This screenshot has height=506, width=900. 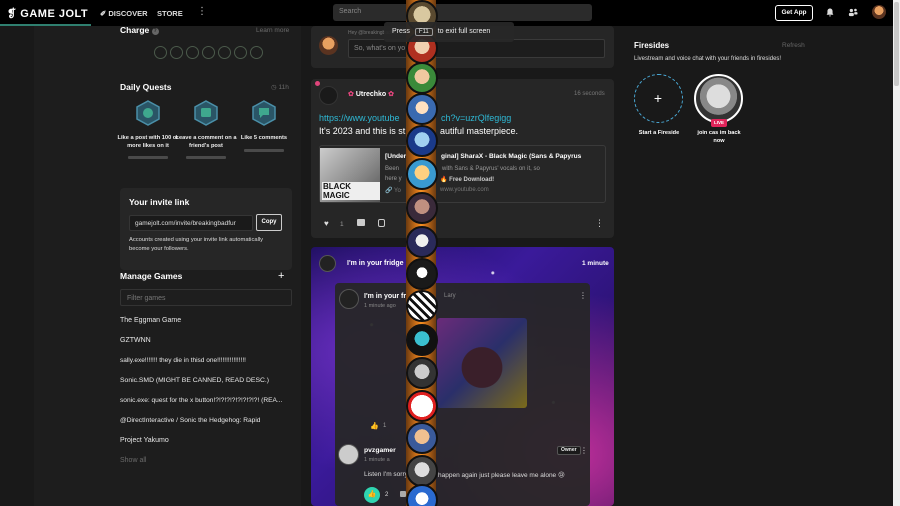 What do you see at coordinates (202, 11) in the screenshot?
I see `more-menu-icon: ⋮` at bounding box center [202, 11].